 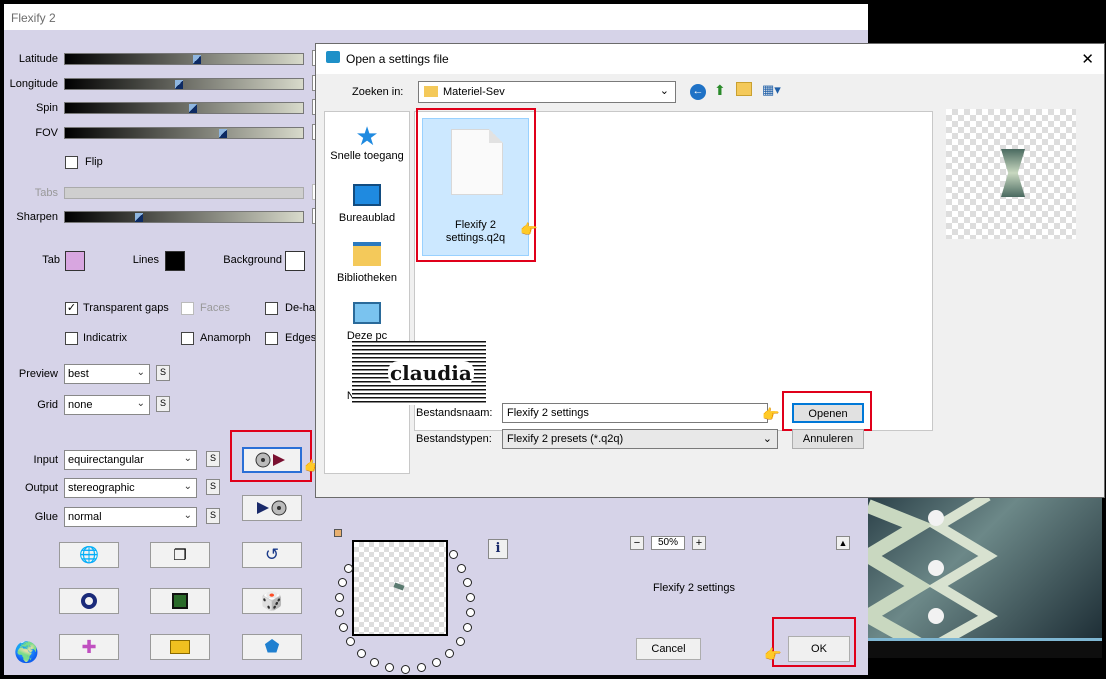 I want to click on place-label: Snelle toegang, so click(x=367, y=156).